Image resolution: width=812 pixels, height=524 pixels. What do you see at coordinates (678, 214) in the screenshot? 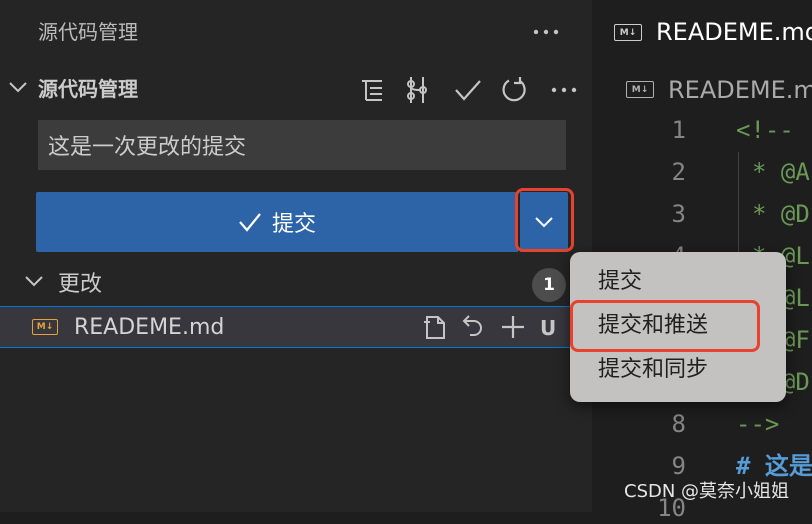
I see `line-number: 3` at bounding box center [678, 214].